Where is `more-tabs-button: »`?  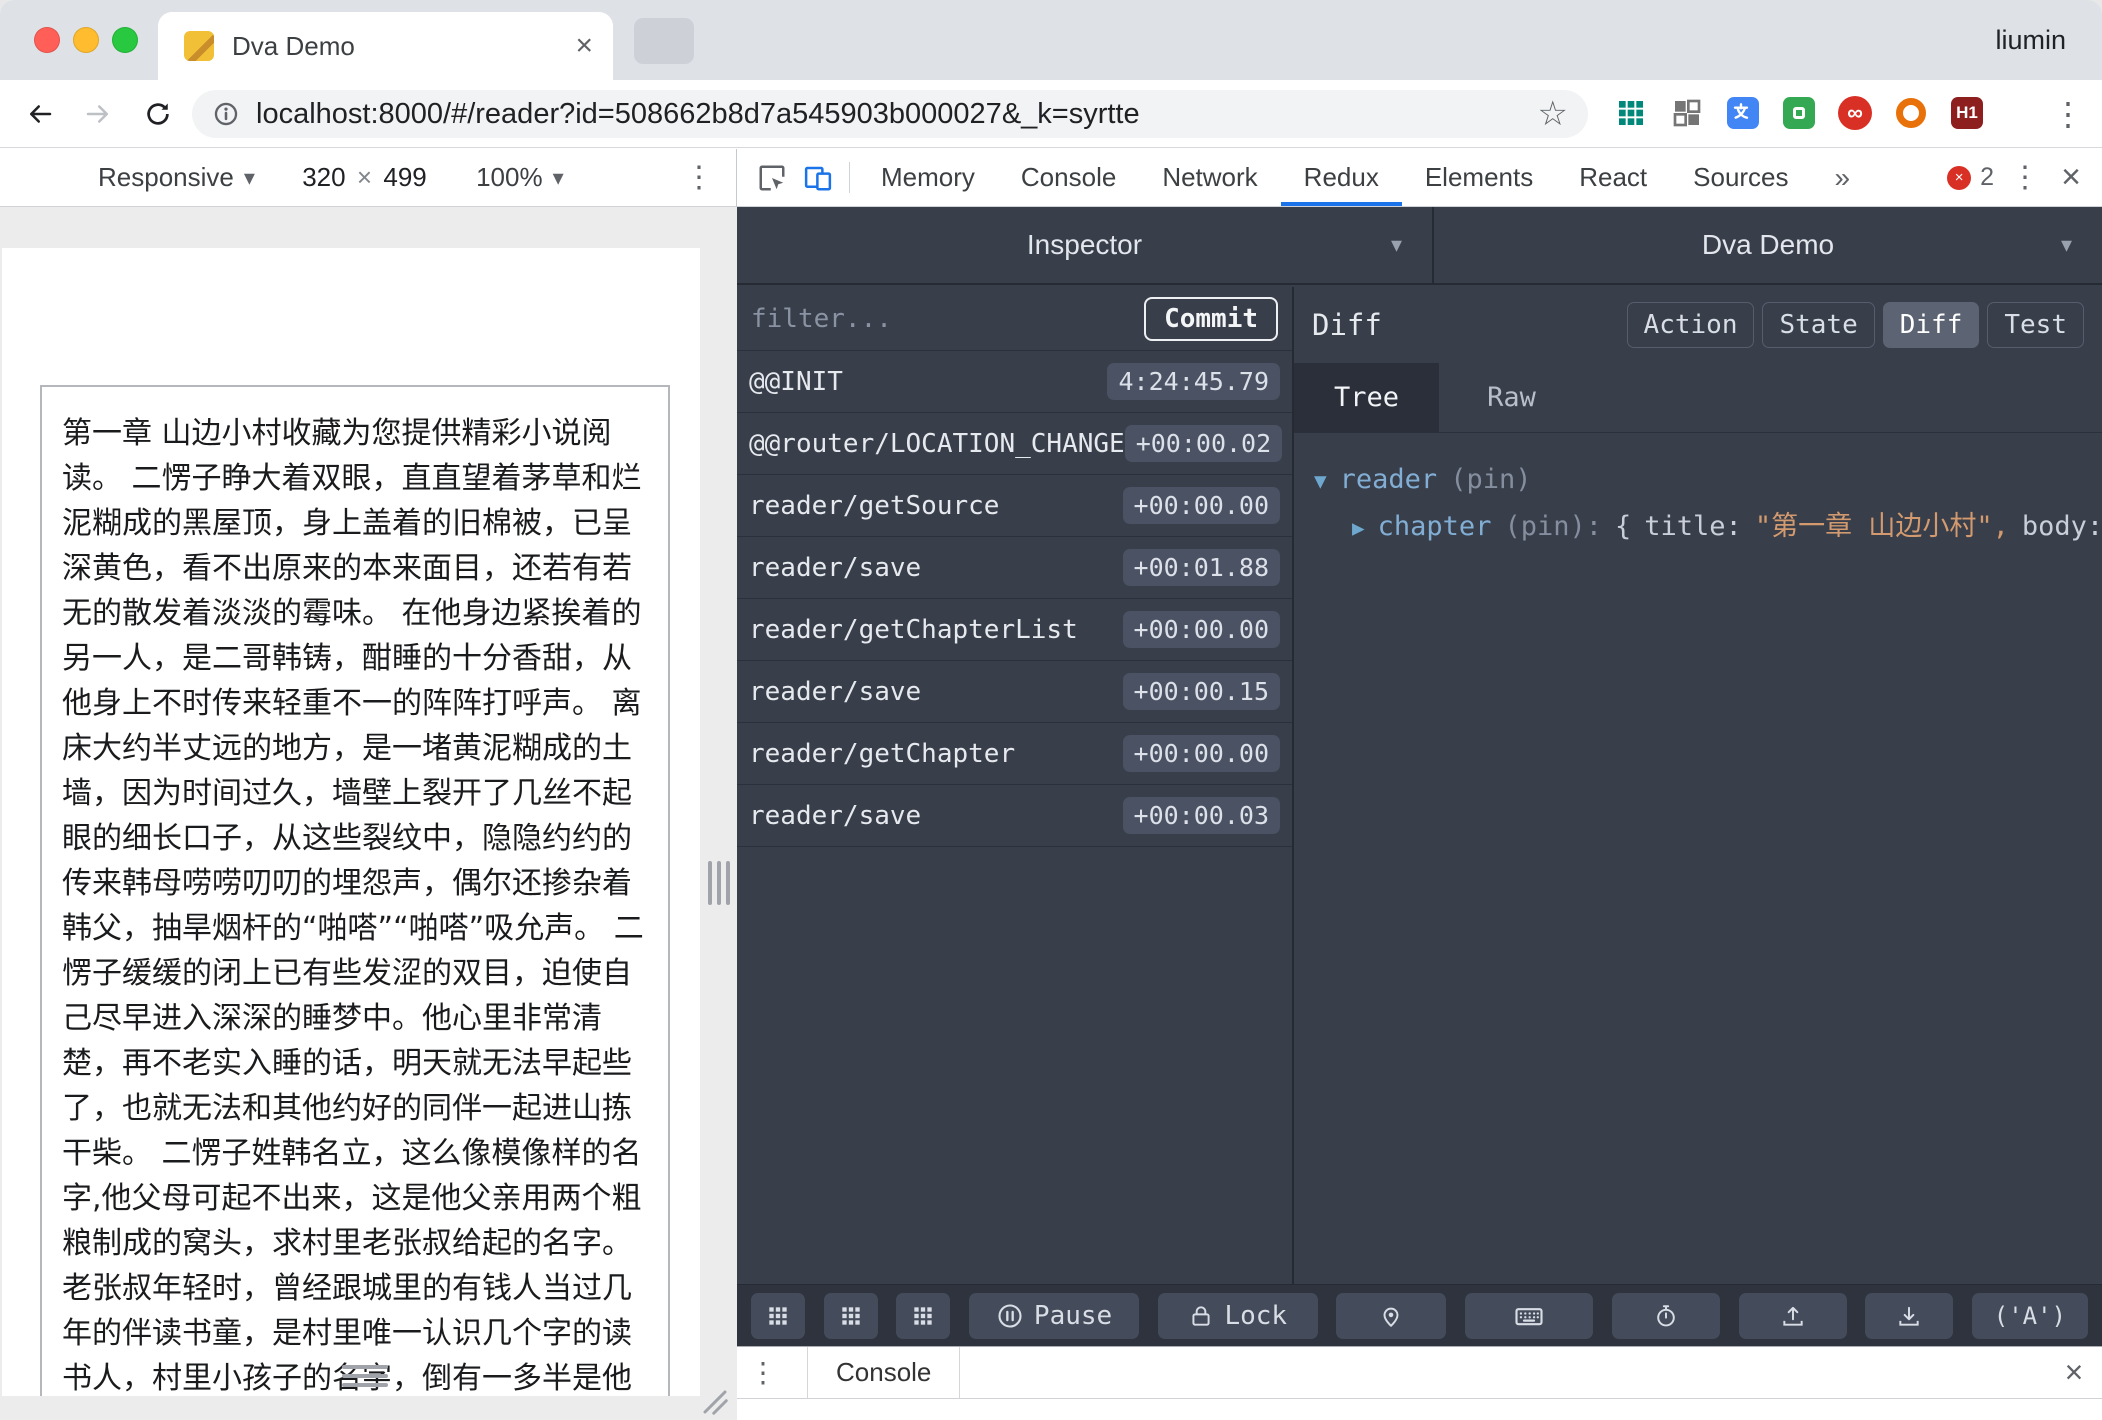 more-tabs-button: » is located at coordinates (1843, 177).